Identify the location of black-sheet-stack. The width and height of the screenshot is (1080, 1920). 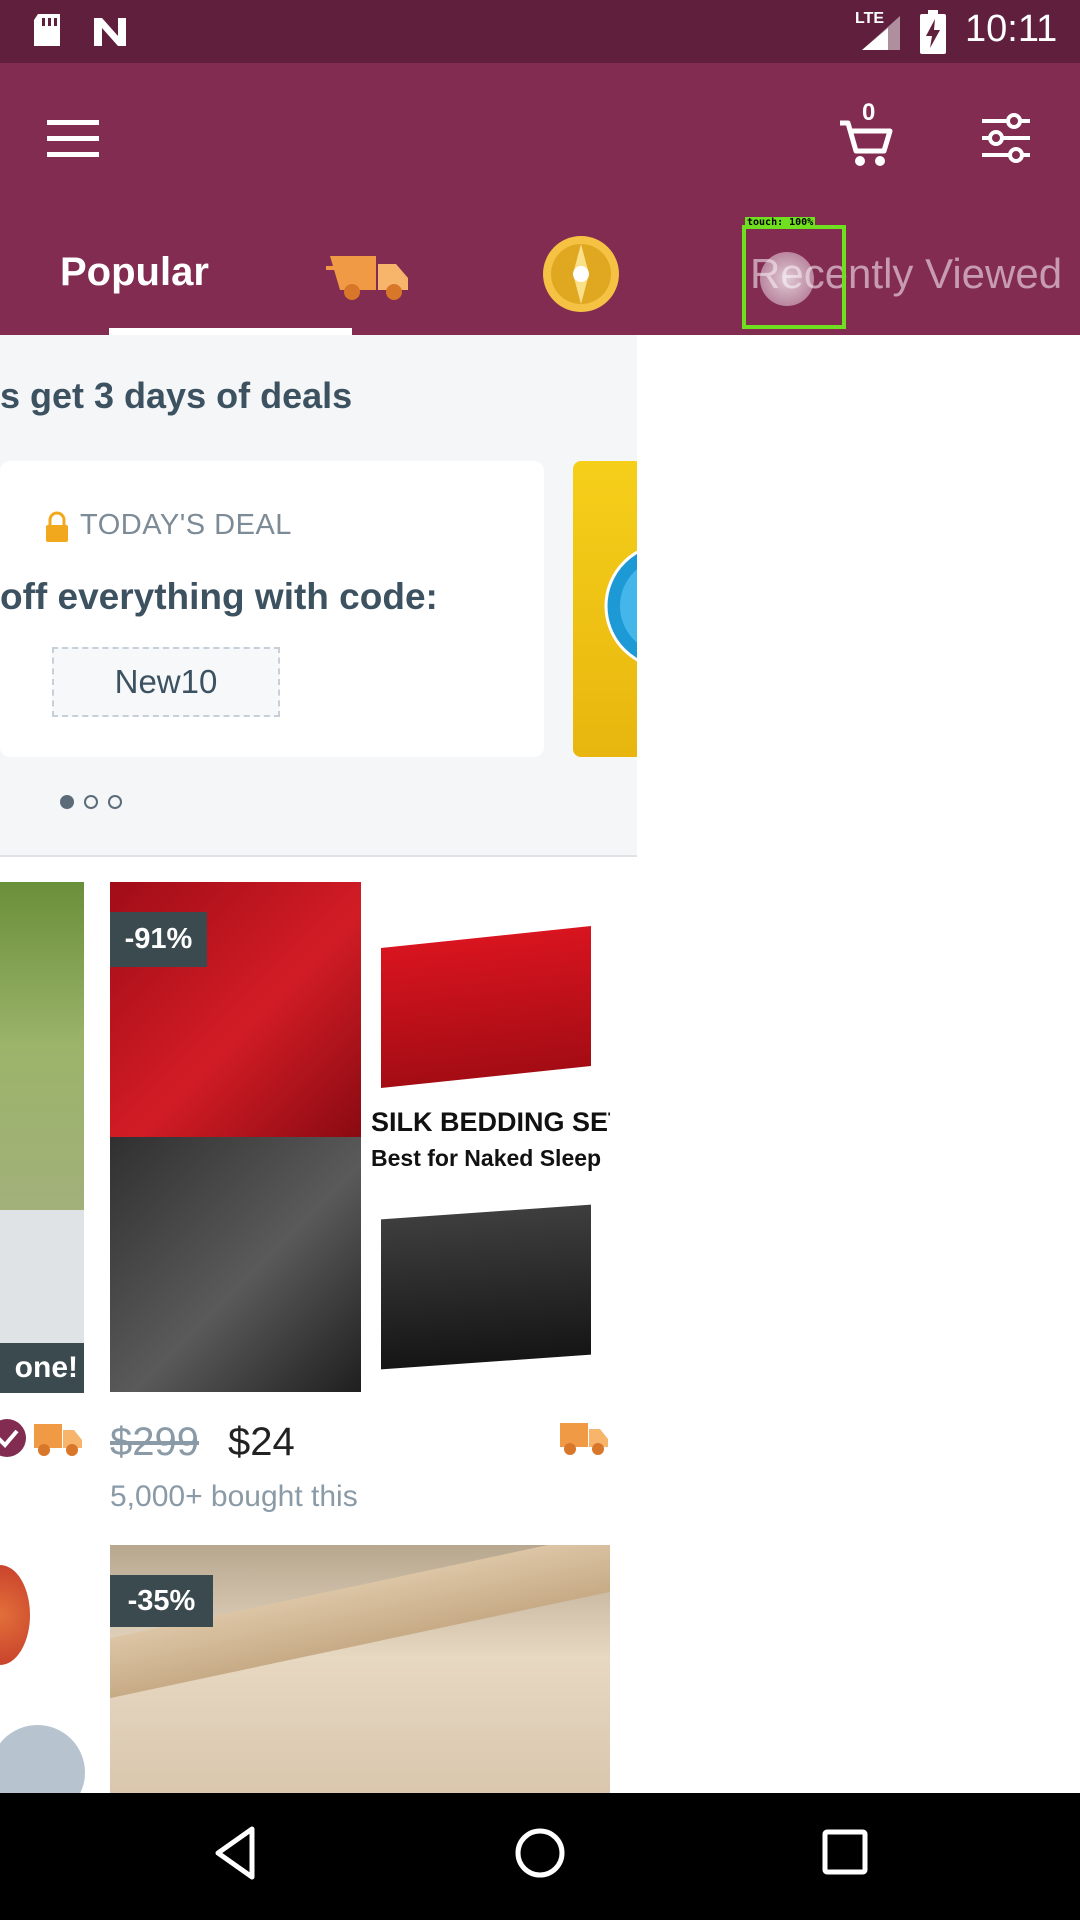
(486, 1287).